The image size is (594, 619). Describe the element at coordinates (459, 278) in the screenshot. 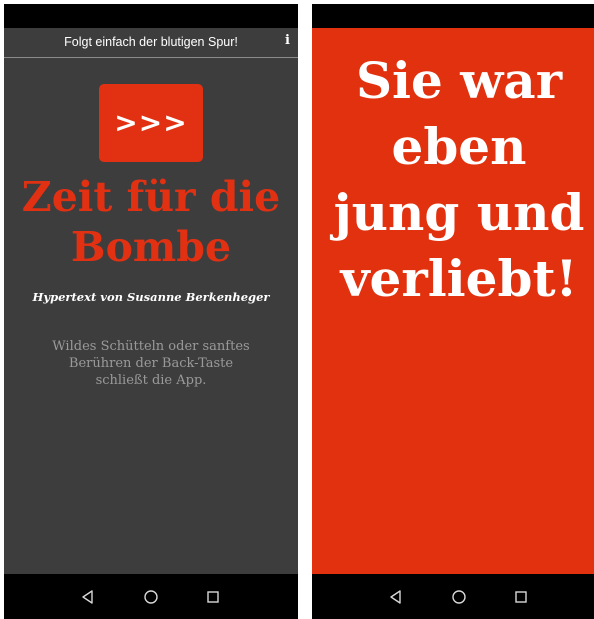

I see `story-line: verliebt!` at that location.